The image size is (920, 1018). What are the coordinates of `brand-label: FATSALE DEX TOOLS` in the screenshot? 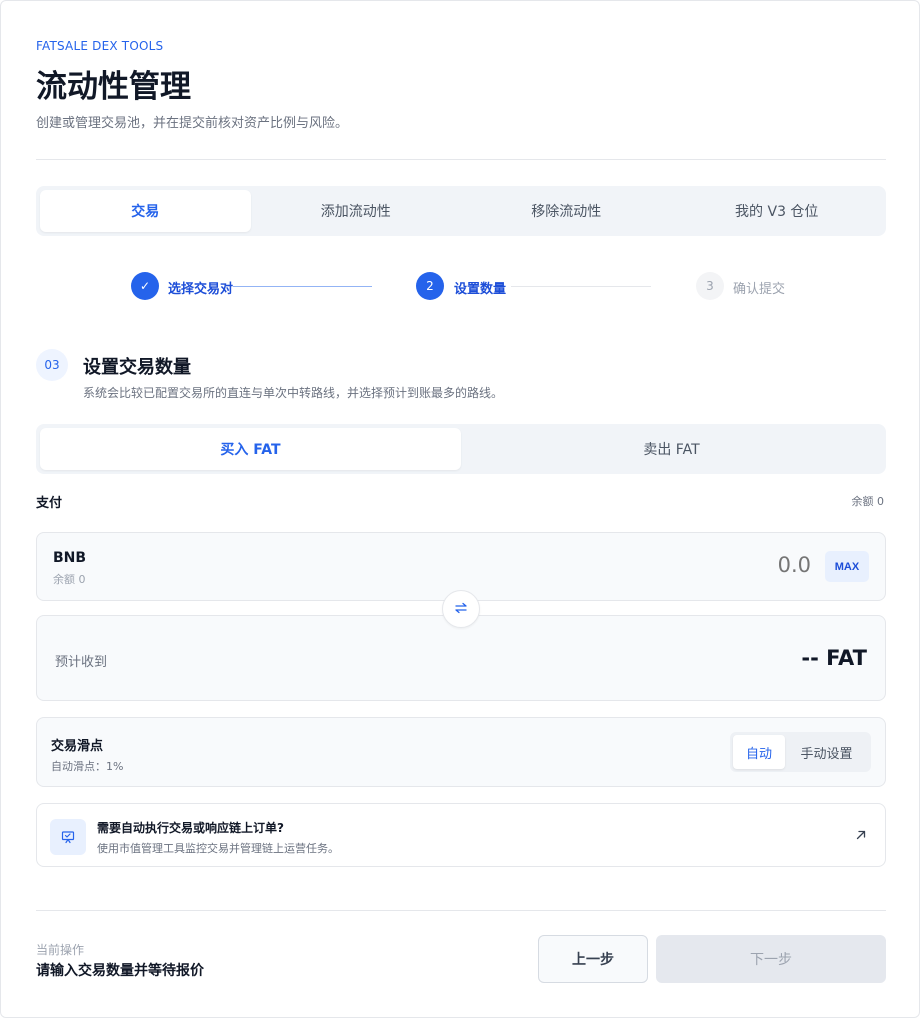 It's located at (100, 46).